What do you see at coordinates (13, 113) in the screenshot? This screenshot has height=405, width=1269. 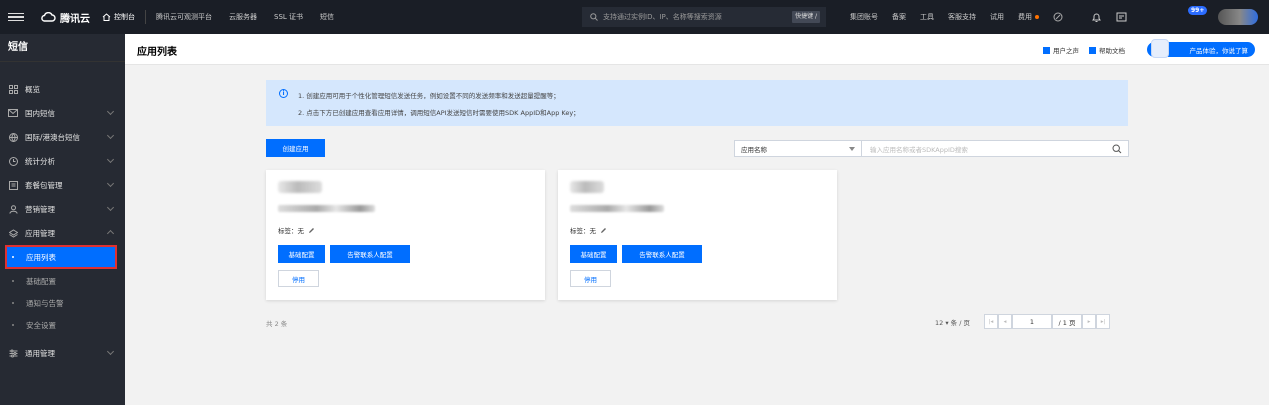 I see `mail-icon` at bounding box center [13, 113].